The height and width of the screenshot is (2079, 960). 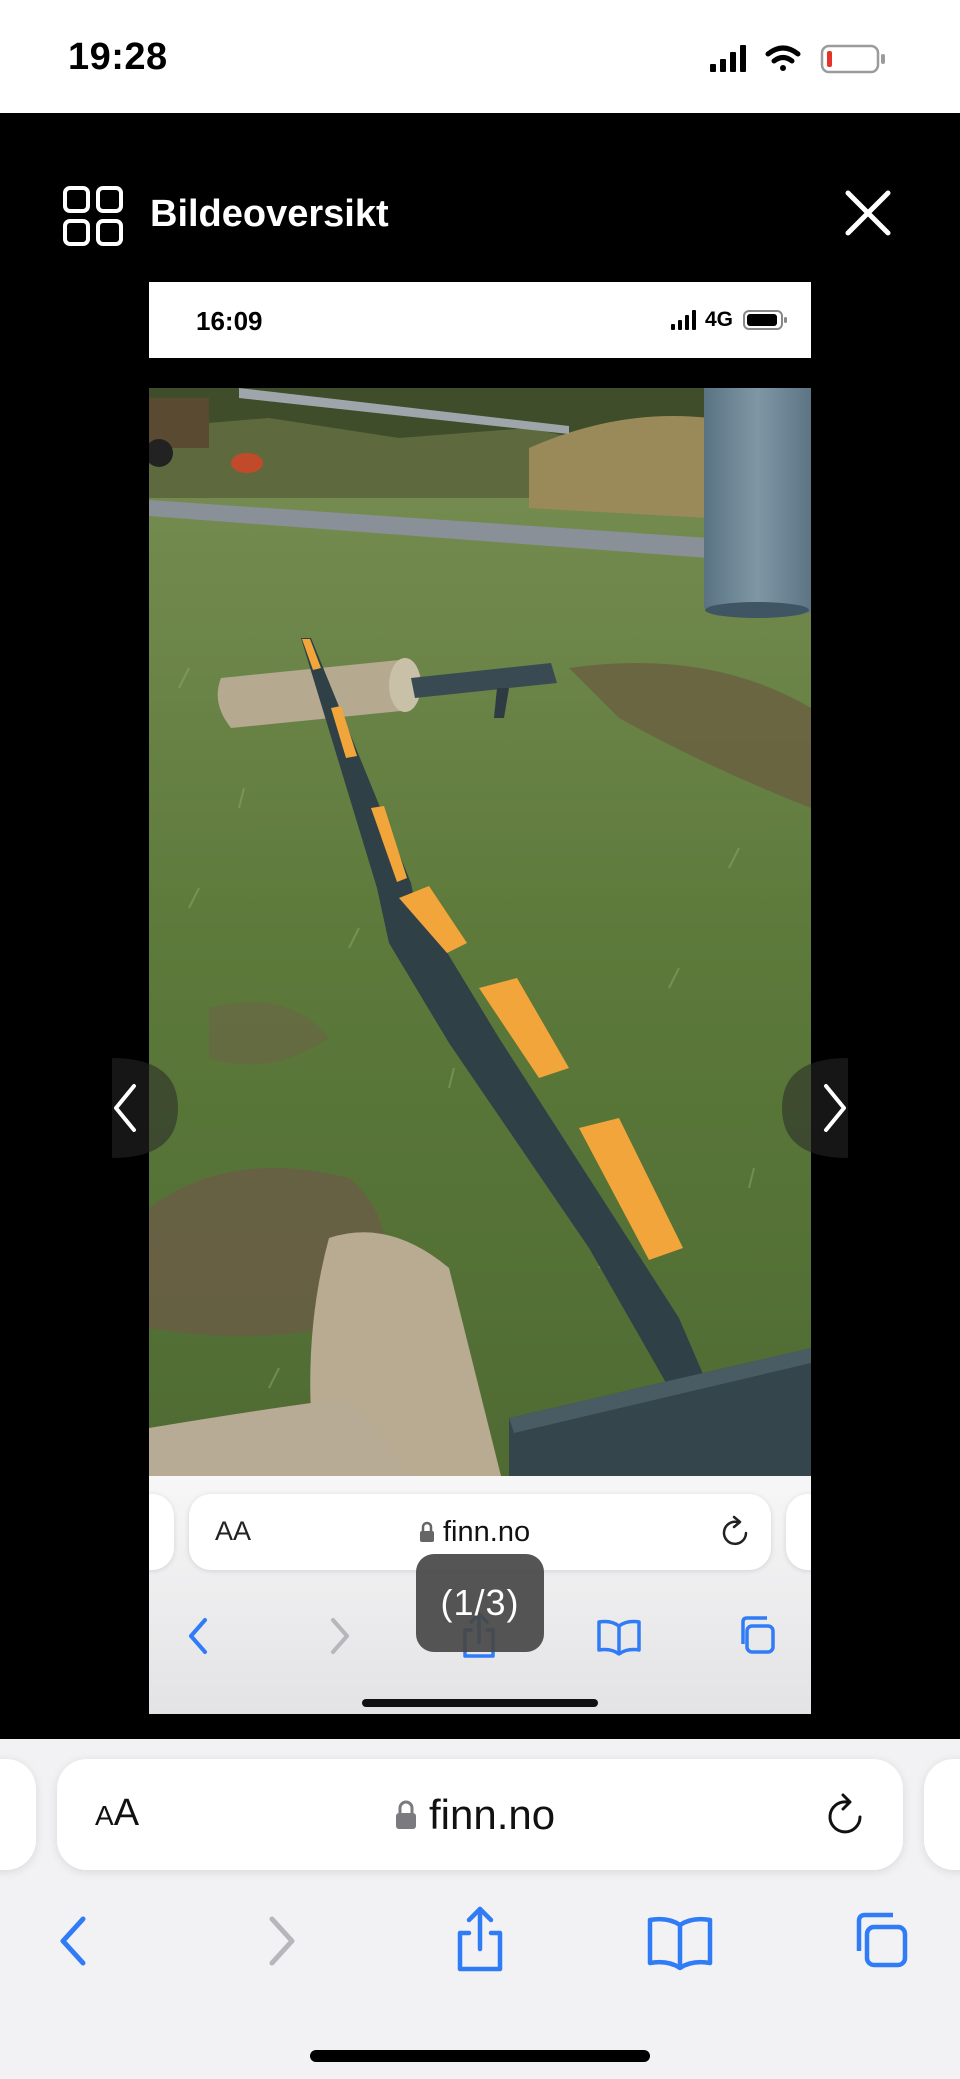 What do you see at coordinates (759, 1636) in the screenshot?
I see `inner-tabs-icon` at bounding box center [759, 1636].